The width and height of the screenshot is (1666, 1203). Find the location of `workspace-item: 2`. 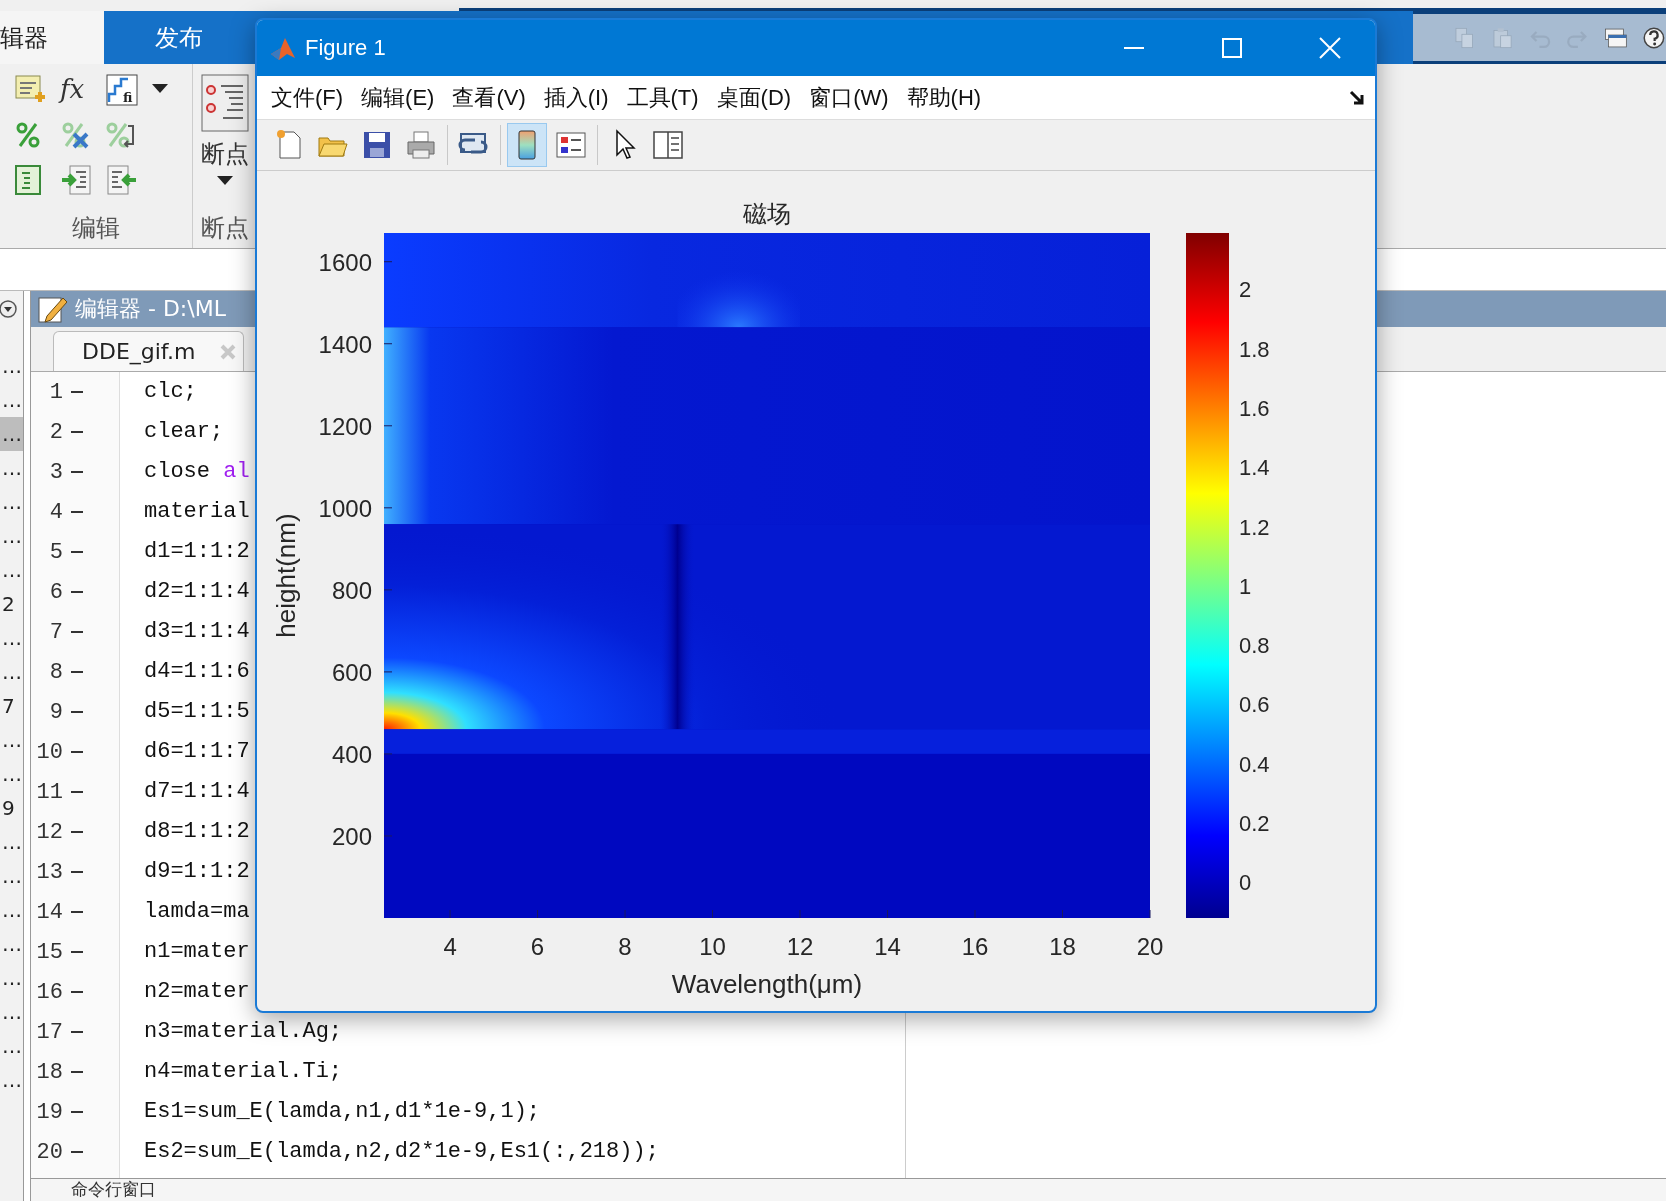

workspace-item: 2 is located at coordinates (11, 604).